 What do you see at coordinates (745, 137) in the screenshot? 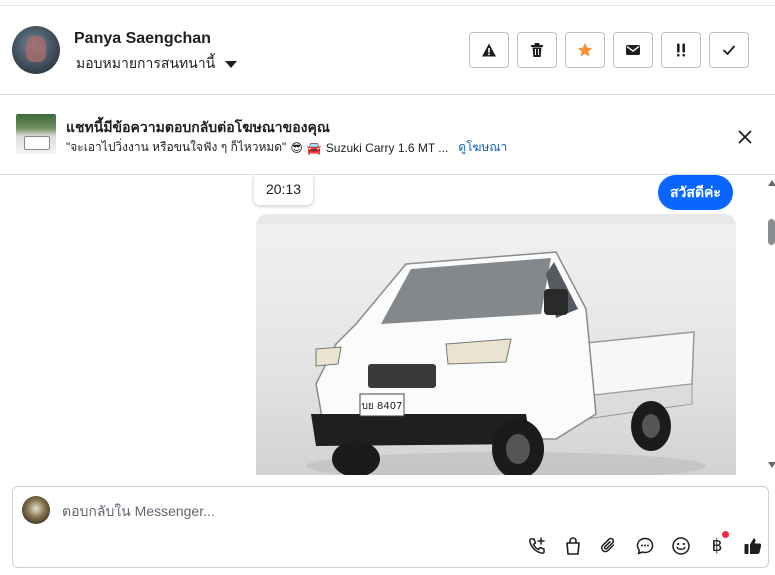
I see `close-icon` at bounding box center [745, 137].